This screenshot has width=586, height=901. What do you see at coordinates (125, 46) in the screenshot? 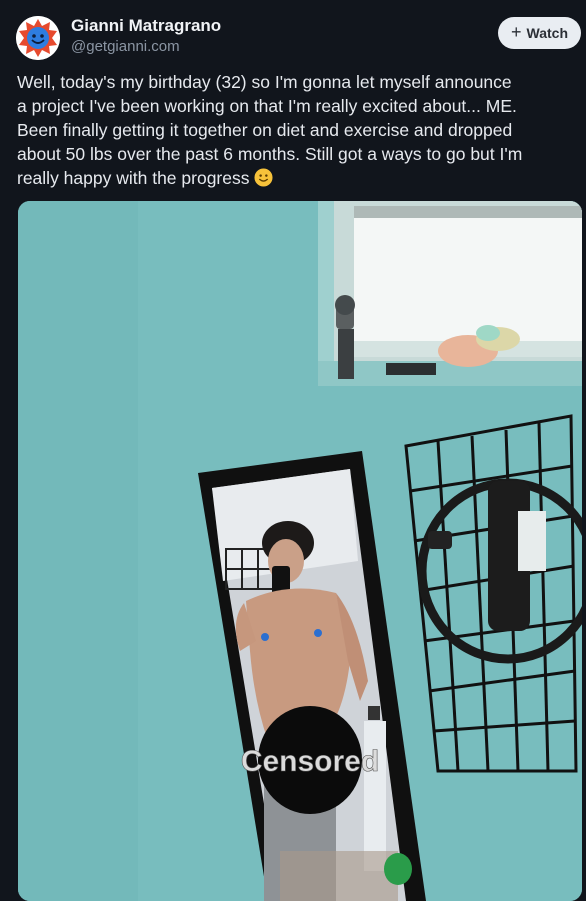
I see `author-handle: @getgianni.com` at bounding box center [125, 46].